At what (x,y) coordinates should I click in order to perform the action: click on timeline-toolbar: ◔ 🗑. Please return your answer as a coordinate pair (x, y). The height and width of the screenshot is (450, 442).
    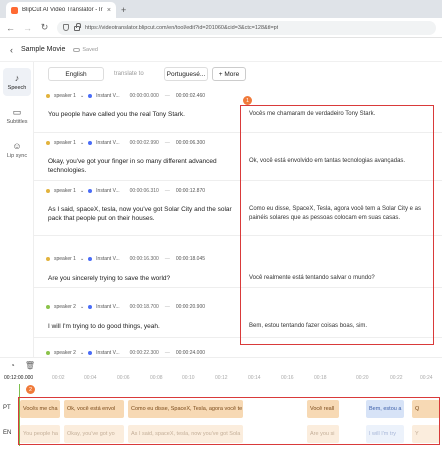
    Looking at the image, I should click on (221, 365).